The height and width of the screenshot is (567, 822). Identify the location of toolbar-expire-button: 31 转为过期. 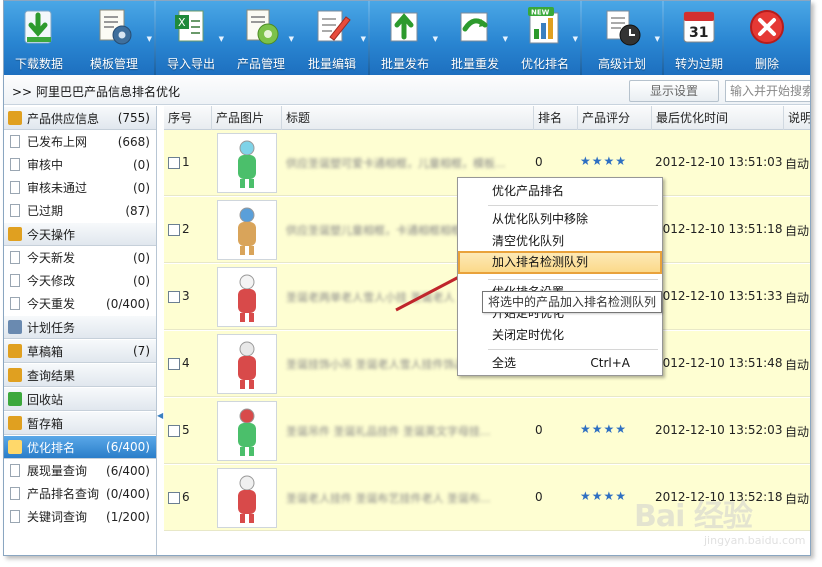
(699, 38).